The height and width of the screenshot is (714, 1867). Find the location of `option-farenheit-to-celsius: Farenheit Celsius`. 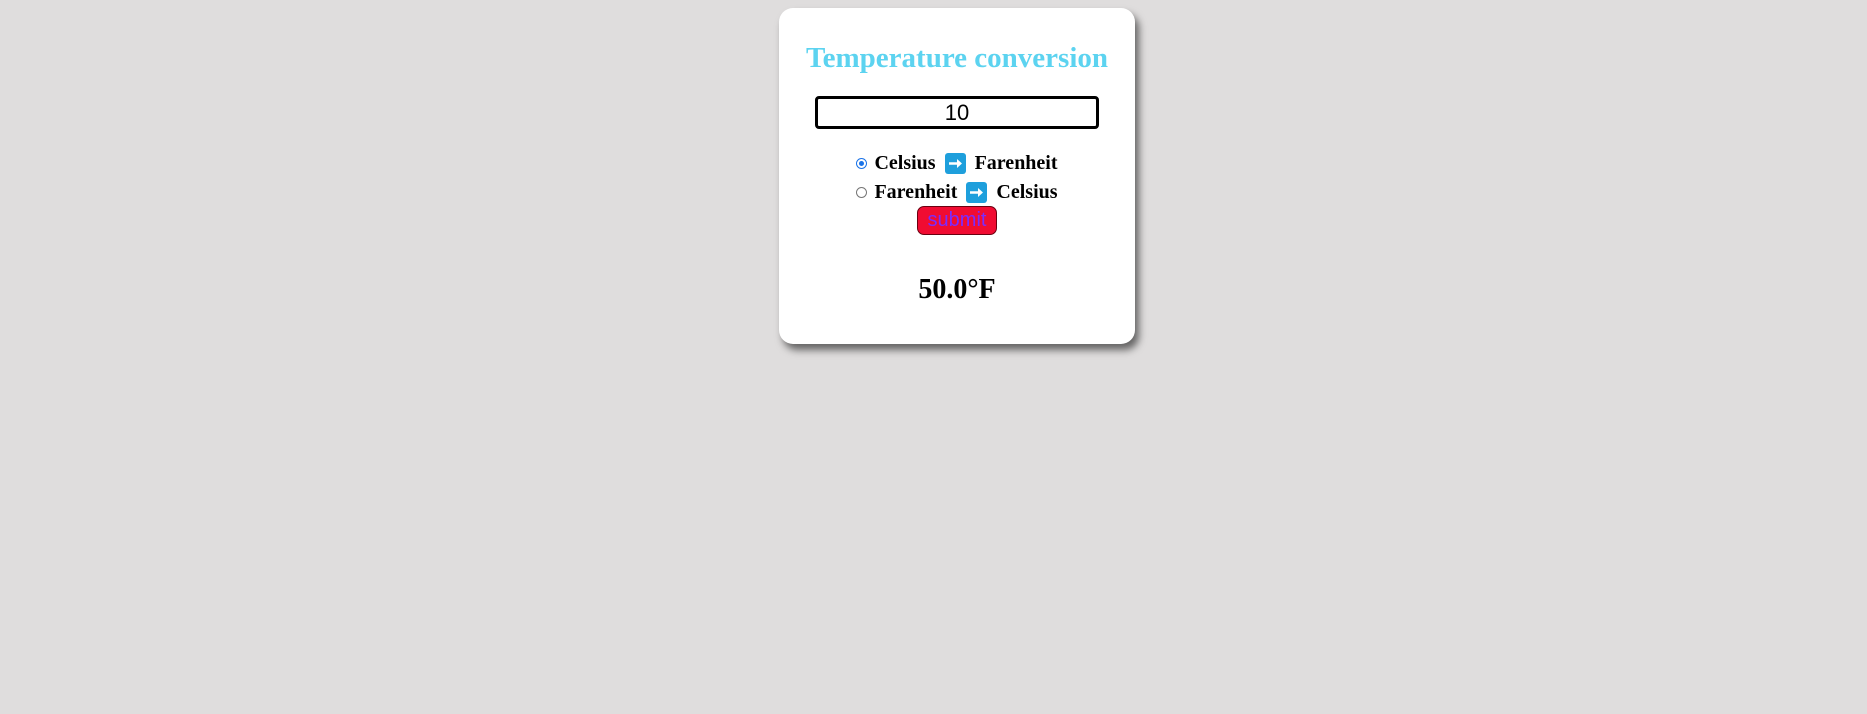

option-farenheit-to-celsius: Farenheit Celsius is located at coordinates (957, 192).